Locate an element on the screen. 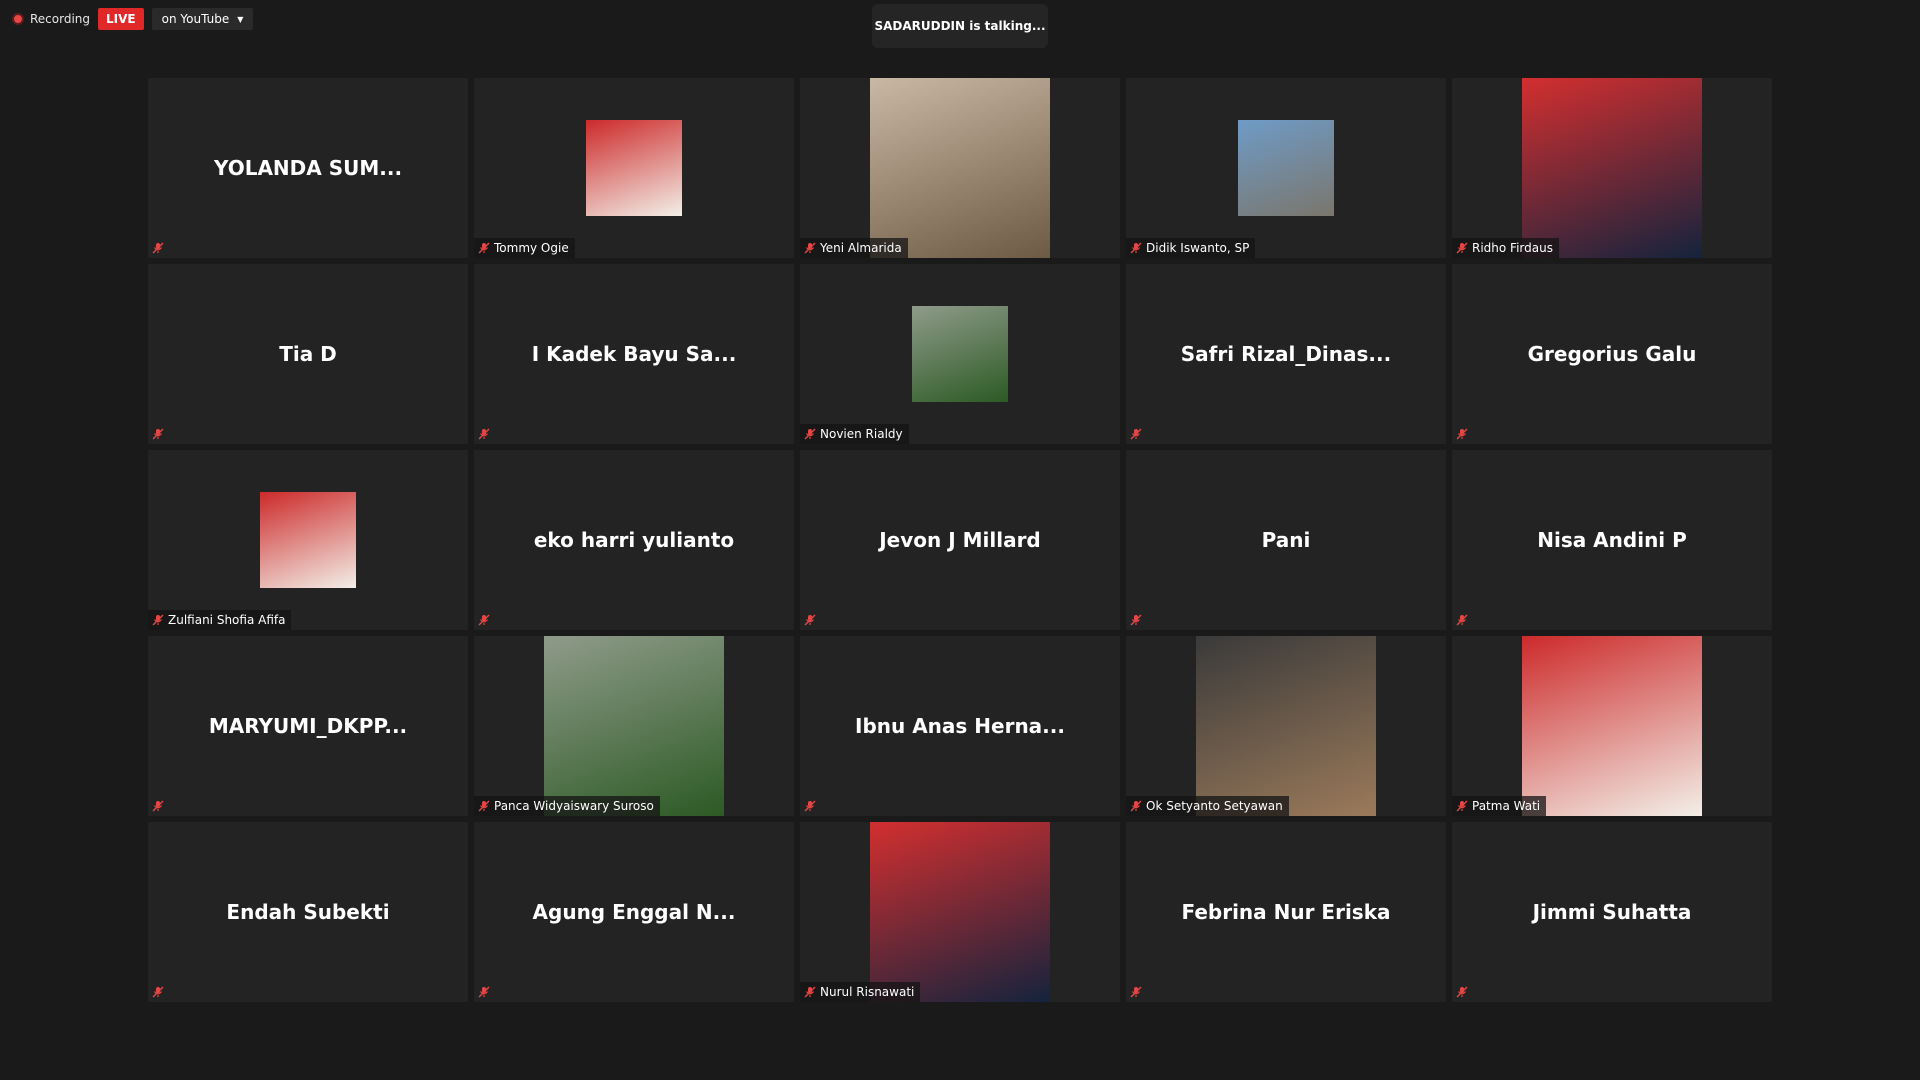  participant-tile: Patma Wati is located at coordinates (1612, 726).